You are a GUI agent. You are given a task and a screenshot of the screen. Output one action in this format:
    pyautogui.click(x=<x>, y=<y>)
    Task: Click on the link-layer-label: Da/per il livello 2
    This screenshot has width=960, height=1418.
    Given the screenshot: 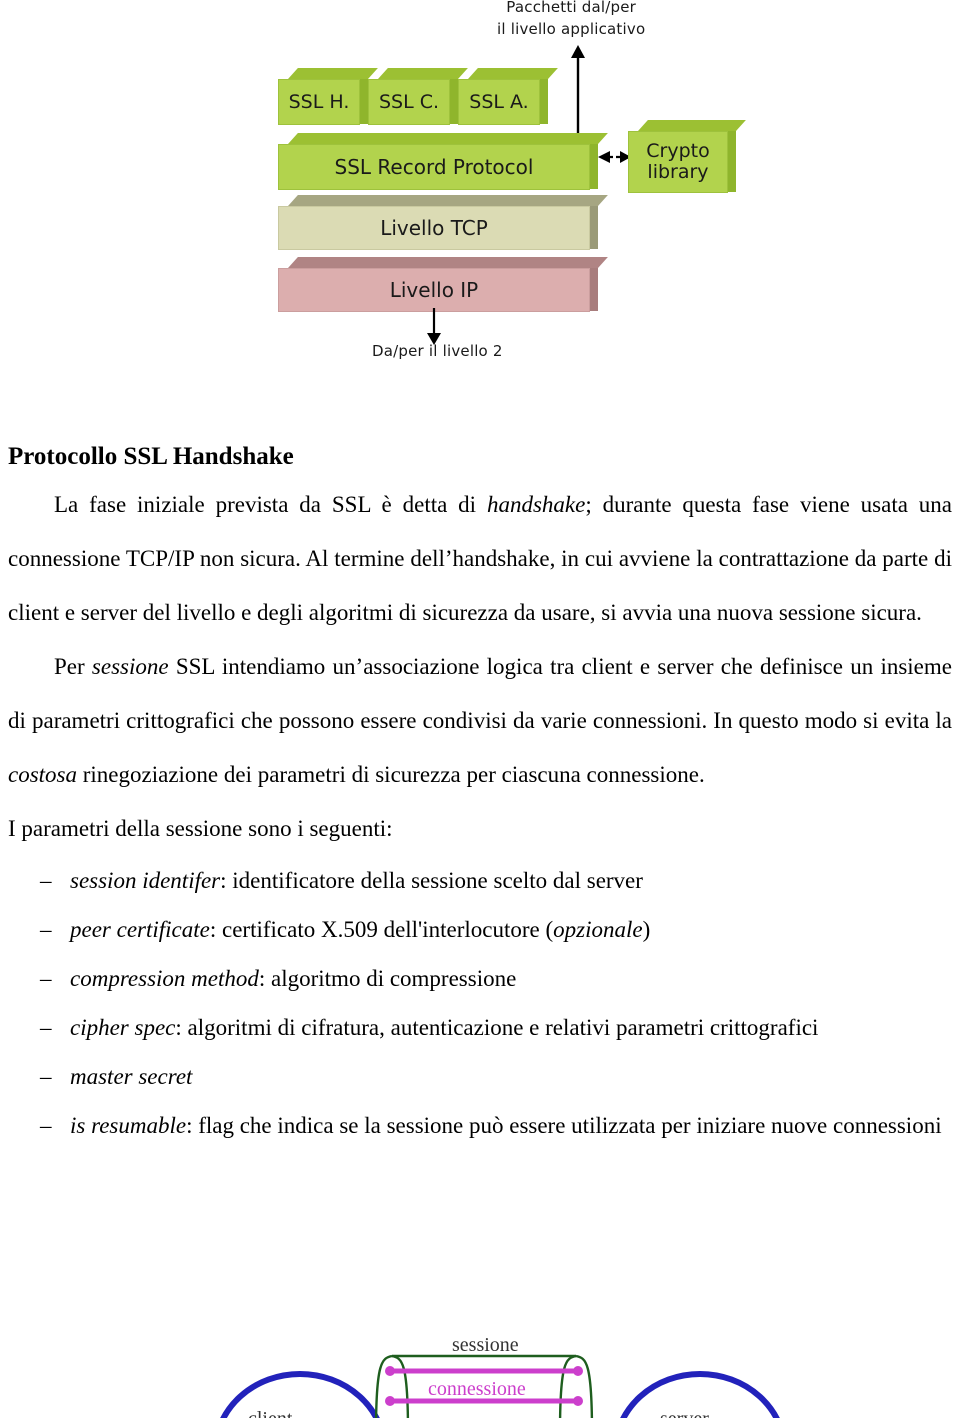 What is the action you would take?
    pyautogui.click(x=437, y=351)
    